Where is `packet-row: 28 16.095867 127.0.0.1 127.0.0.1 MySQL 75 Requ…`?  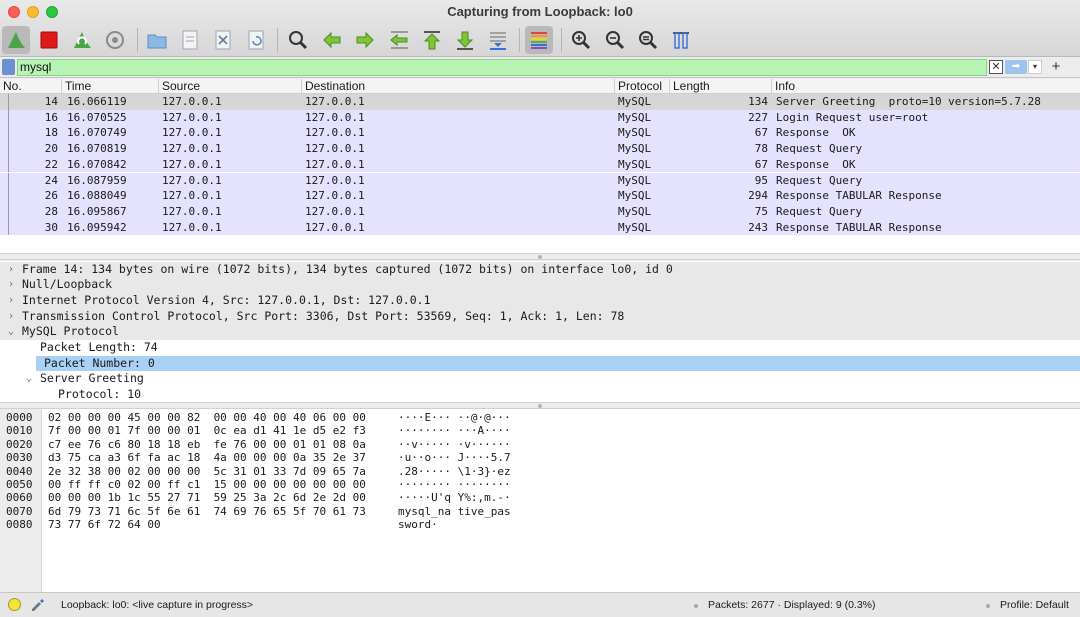
packet-row: 28 16.095867 127.0.0.1 127.0.0.1 MySQL 75 Requ… is located at coordinates (540, 211).